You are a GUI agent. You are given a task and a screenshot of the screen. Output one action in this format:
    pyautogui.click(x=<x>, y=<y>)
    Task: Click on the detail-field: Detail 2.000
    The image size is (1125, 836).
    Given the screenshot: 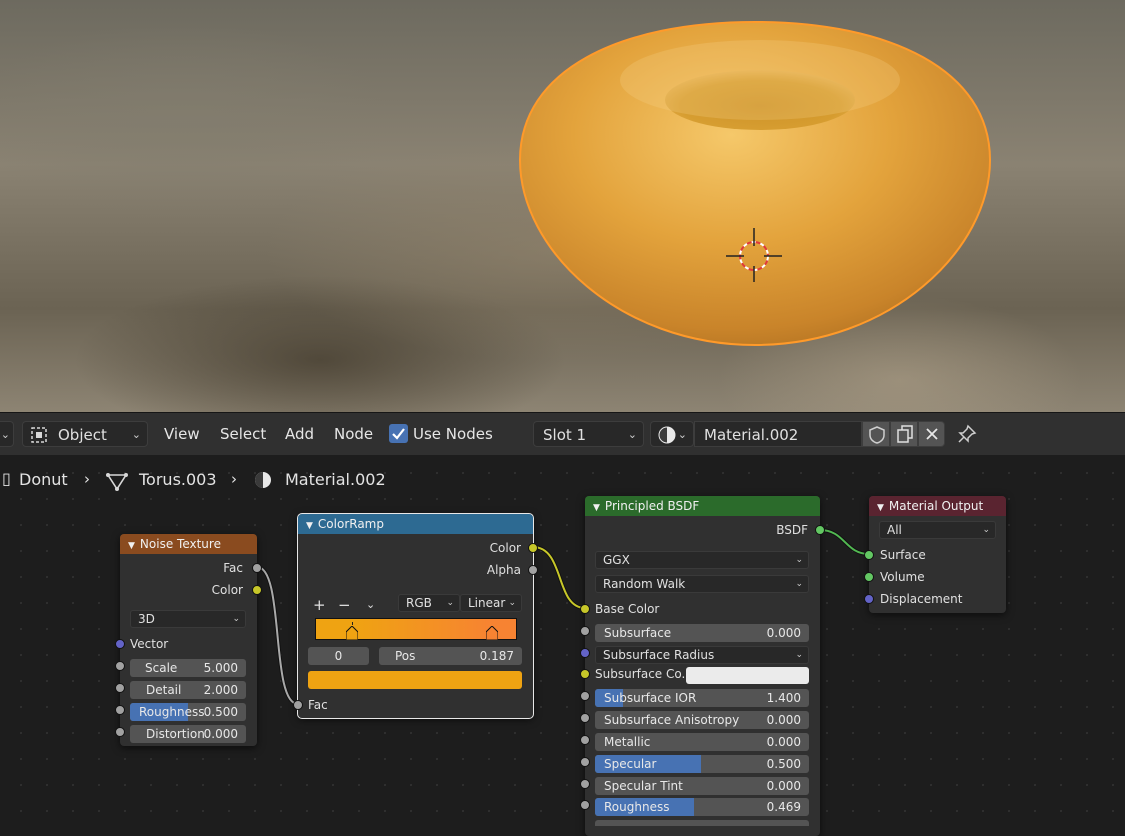 What is the action you would take?
    pyautogui.click(x=188, y=690)
    